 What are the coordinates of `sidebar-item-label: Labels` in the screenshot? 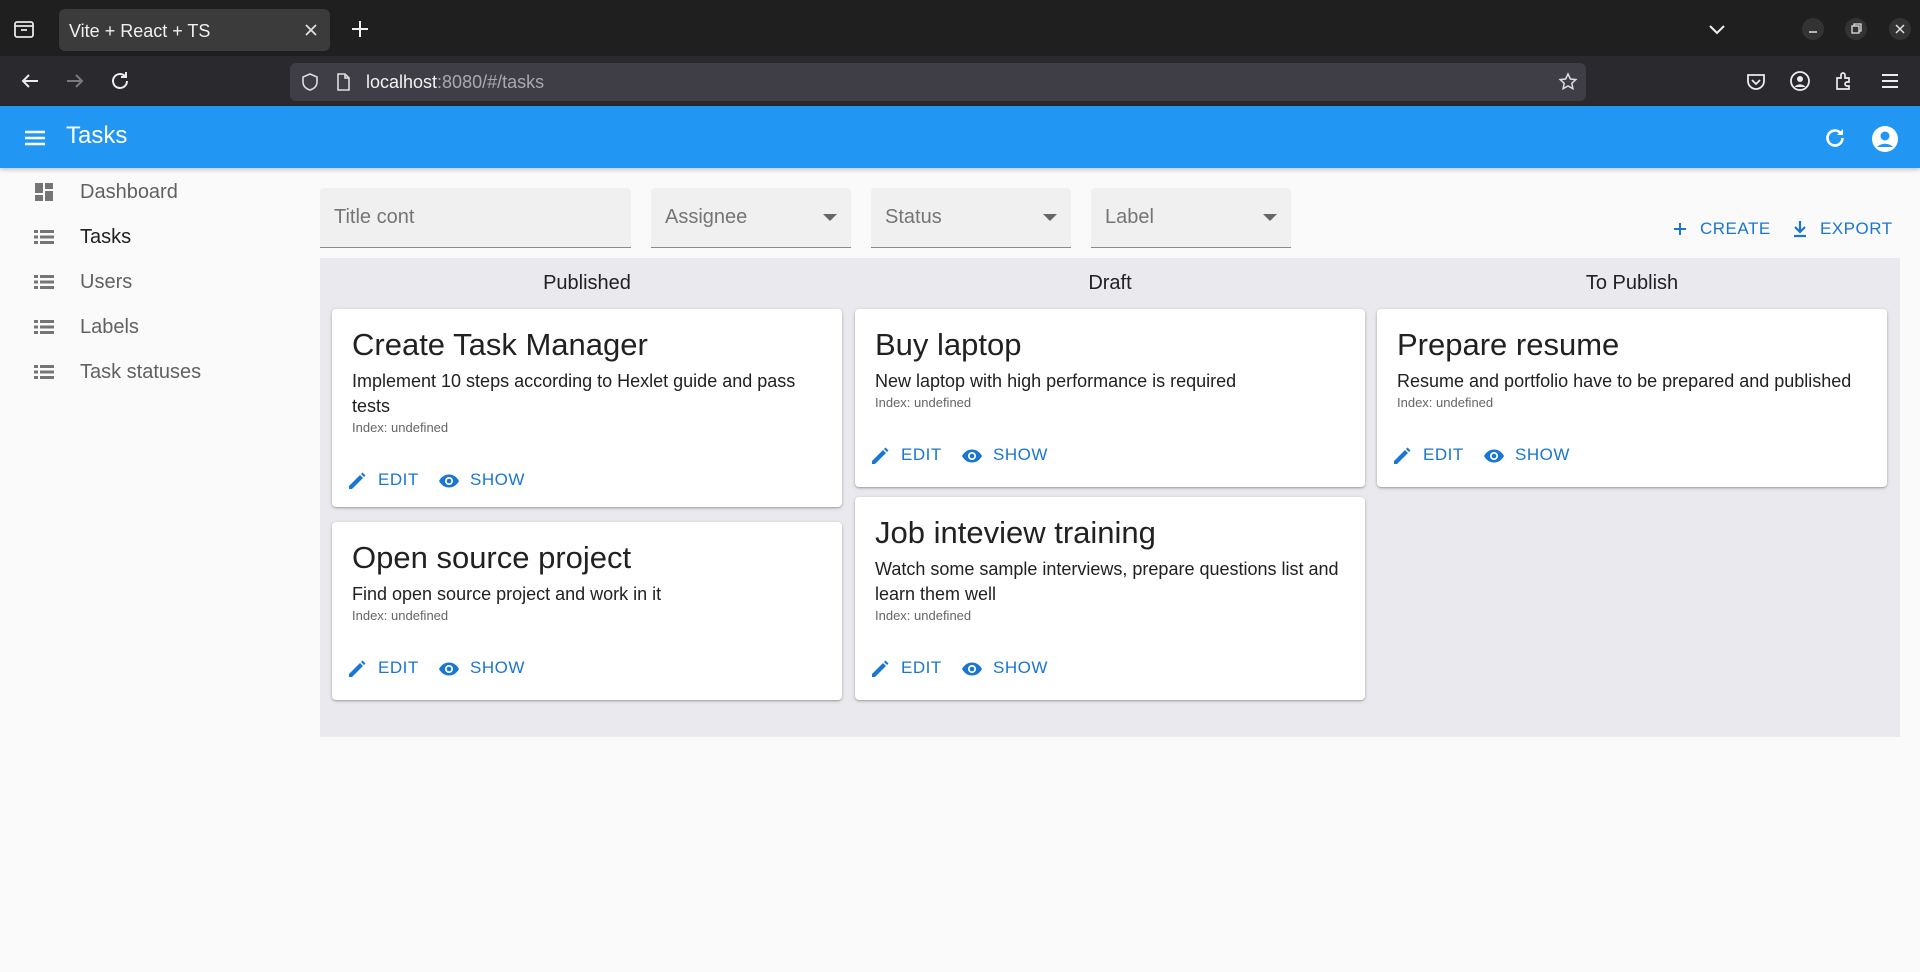 It's located at (109, 327).